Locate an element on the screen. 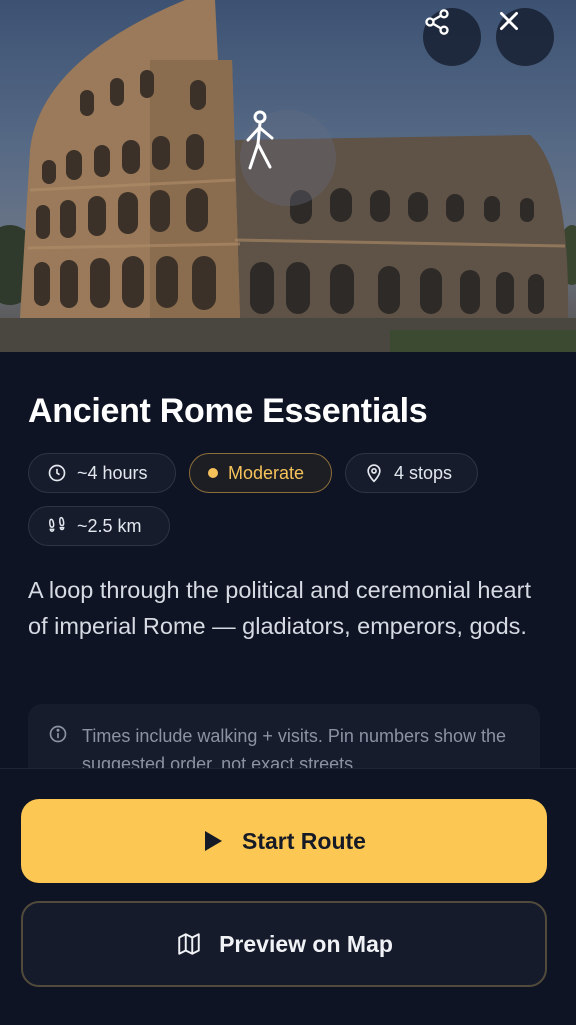 This screenshot has width=576, height=1025. stops-text: 4 stops is located at coordinates (423, 472).